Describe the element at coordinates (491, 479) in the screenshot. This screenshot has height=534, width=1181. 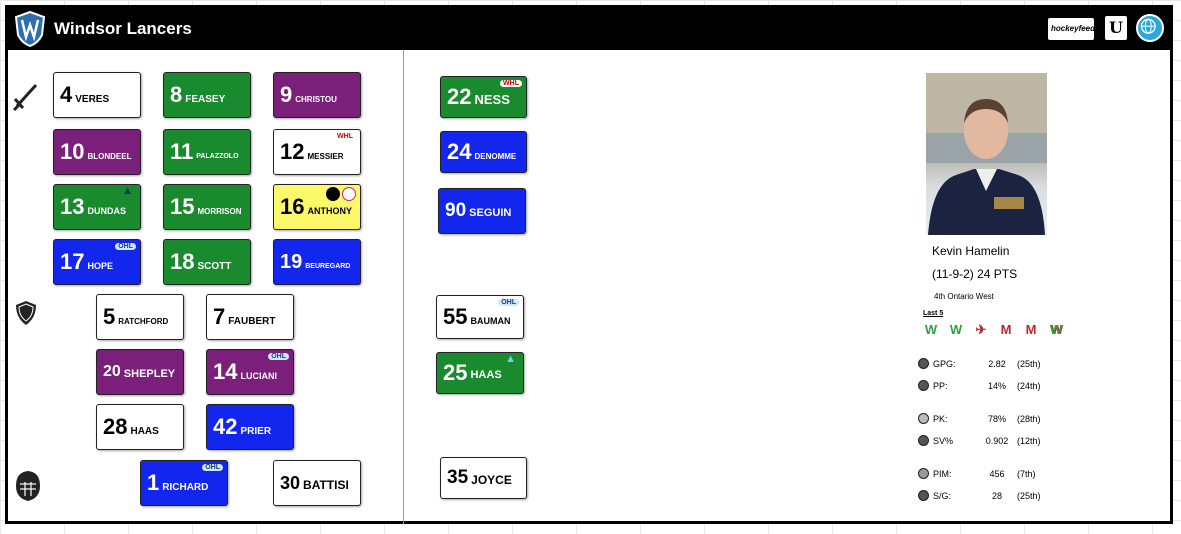
I see `player-name: JOYCE` at that location.